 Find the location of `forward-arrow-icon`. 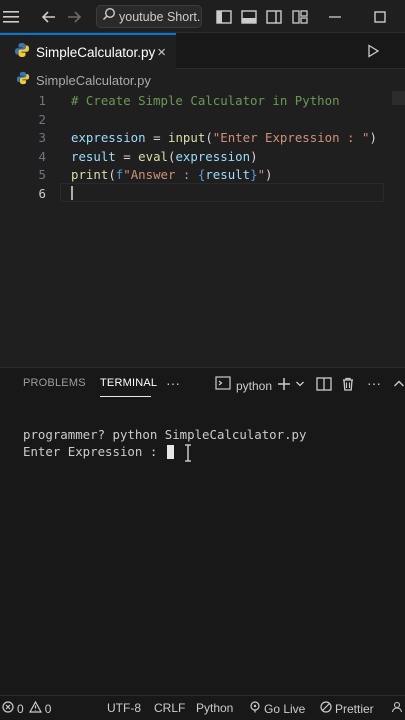

forward-arrow-icon is located at coordinates (74, 17).